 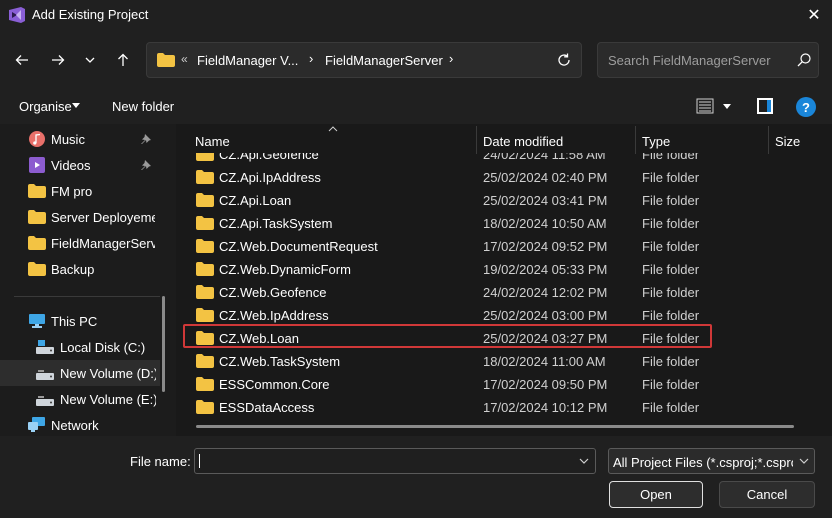 I want to click on sidebar-item-local-disk-c: Local Disk (C:), so click(x=80, y=347).